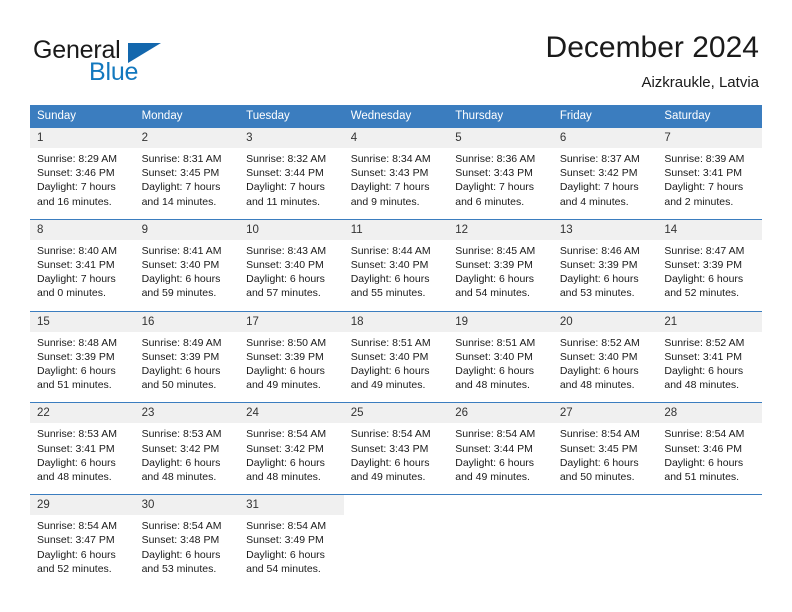 This screenshot has height=612, width=792. Describe the element at coordinates (143, 64) in the screenshot. I see `brand-logo: General Blue` at that location.